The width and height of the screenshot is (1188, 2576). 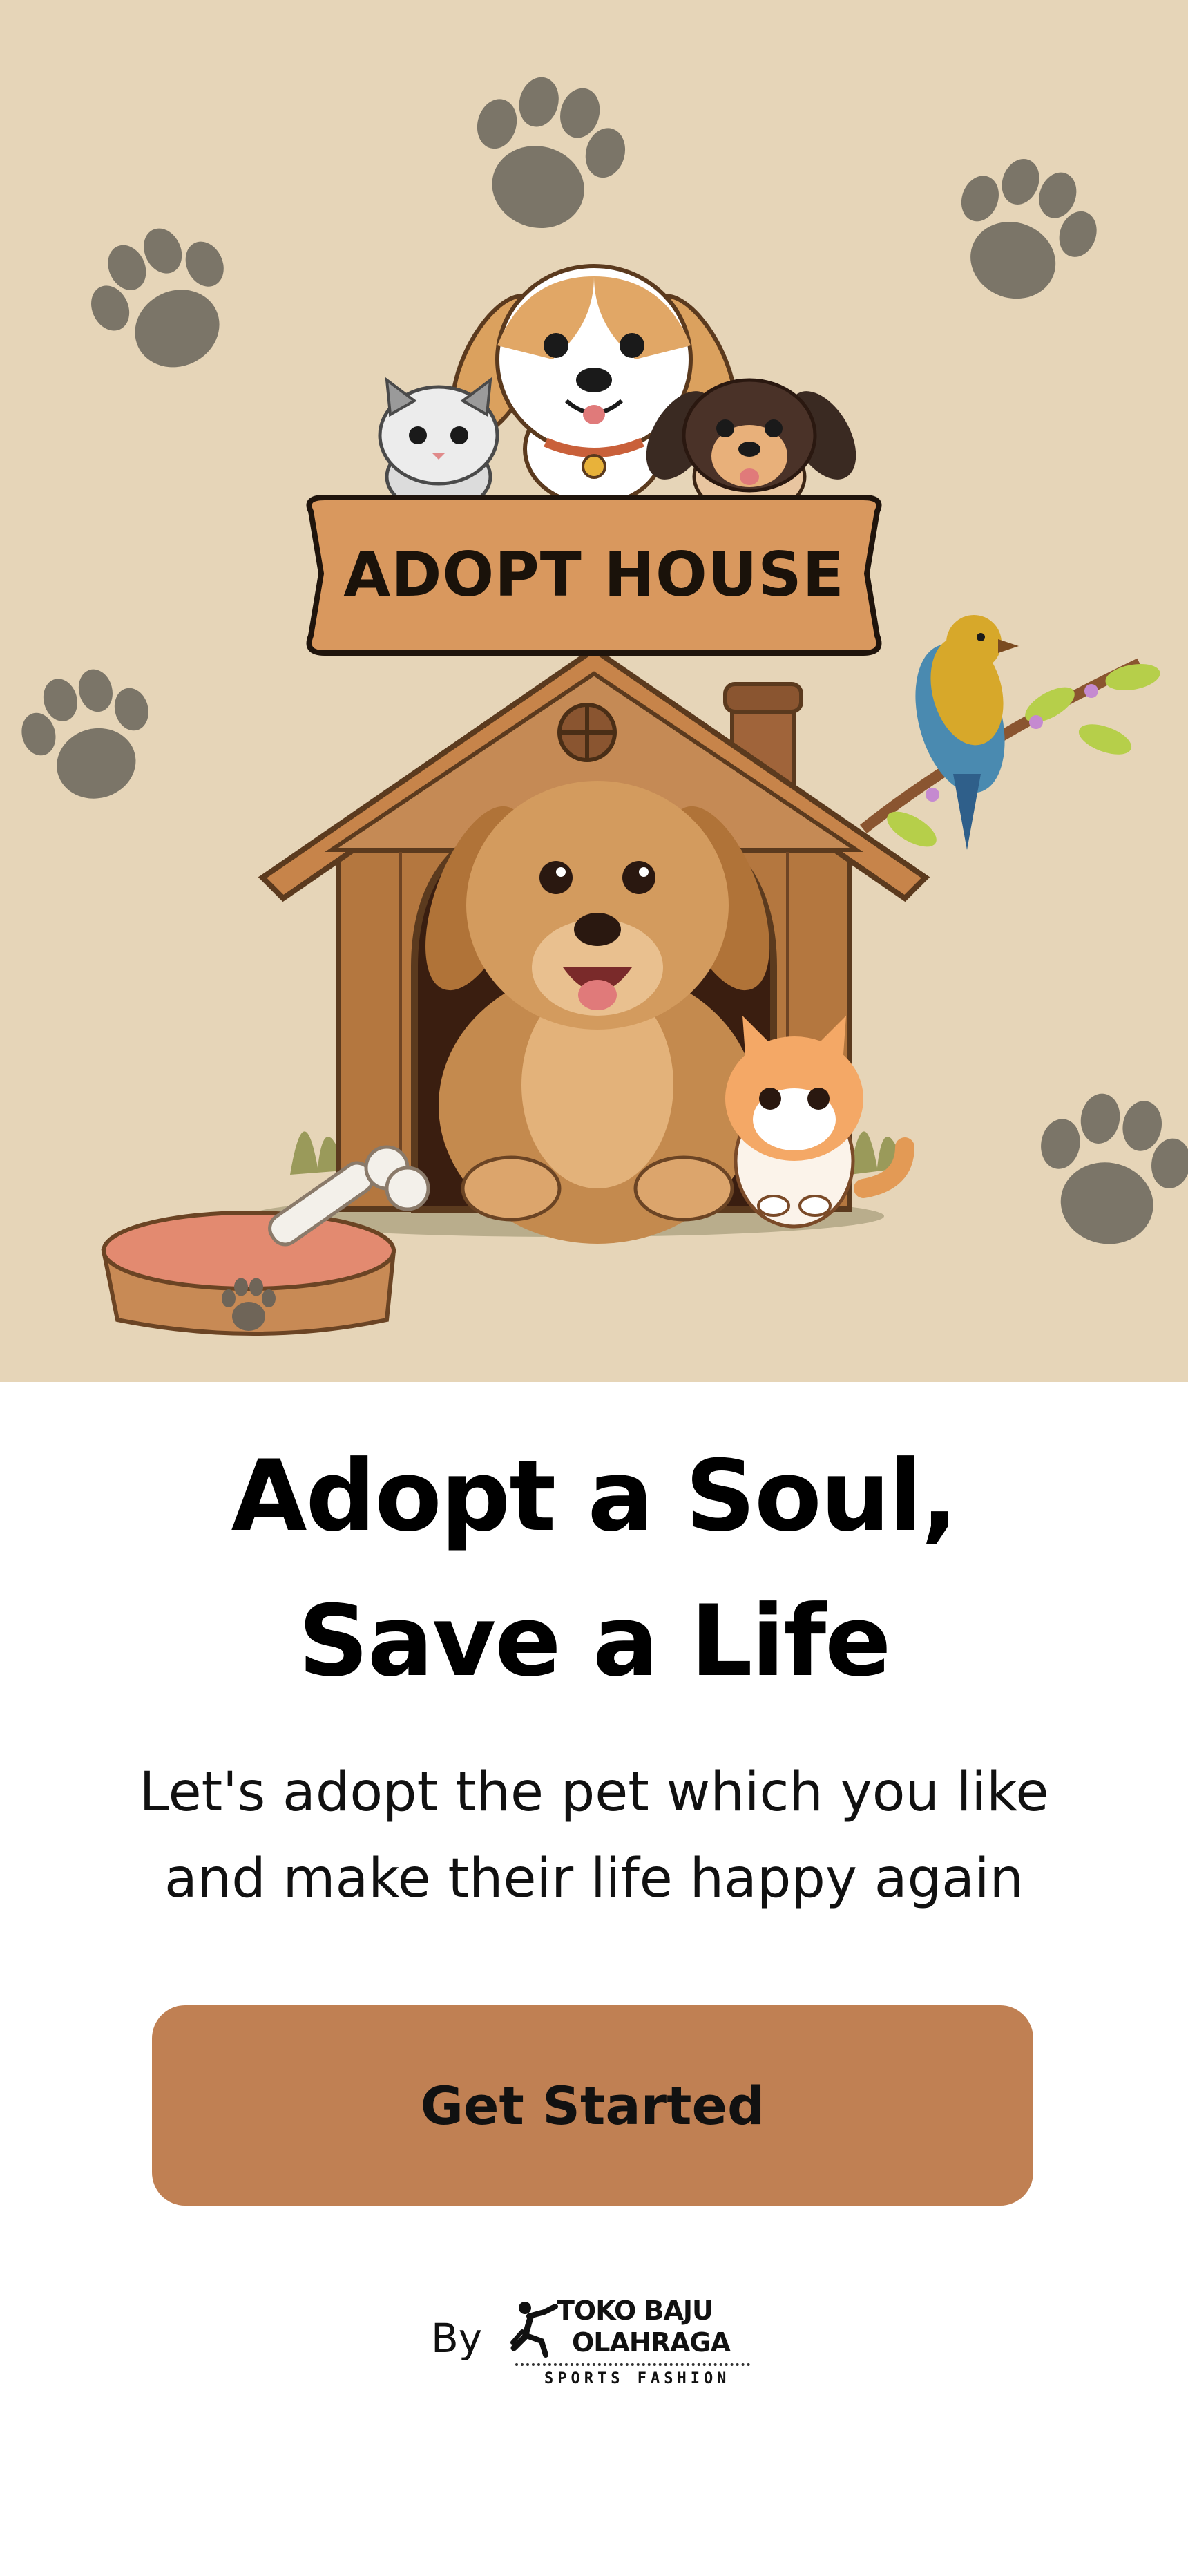 I want to click on headline-line-2: Save a Life, so click(x=595, y=1641).